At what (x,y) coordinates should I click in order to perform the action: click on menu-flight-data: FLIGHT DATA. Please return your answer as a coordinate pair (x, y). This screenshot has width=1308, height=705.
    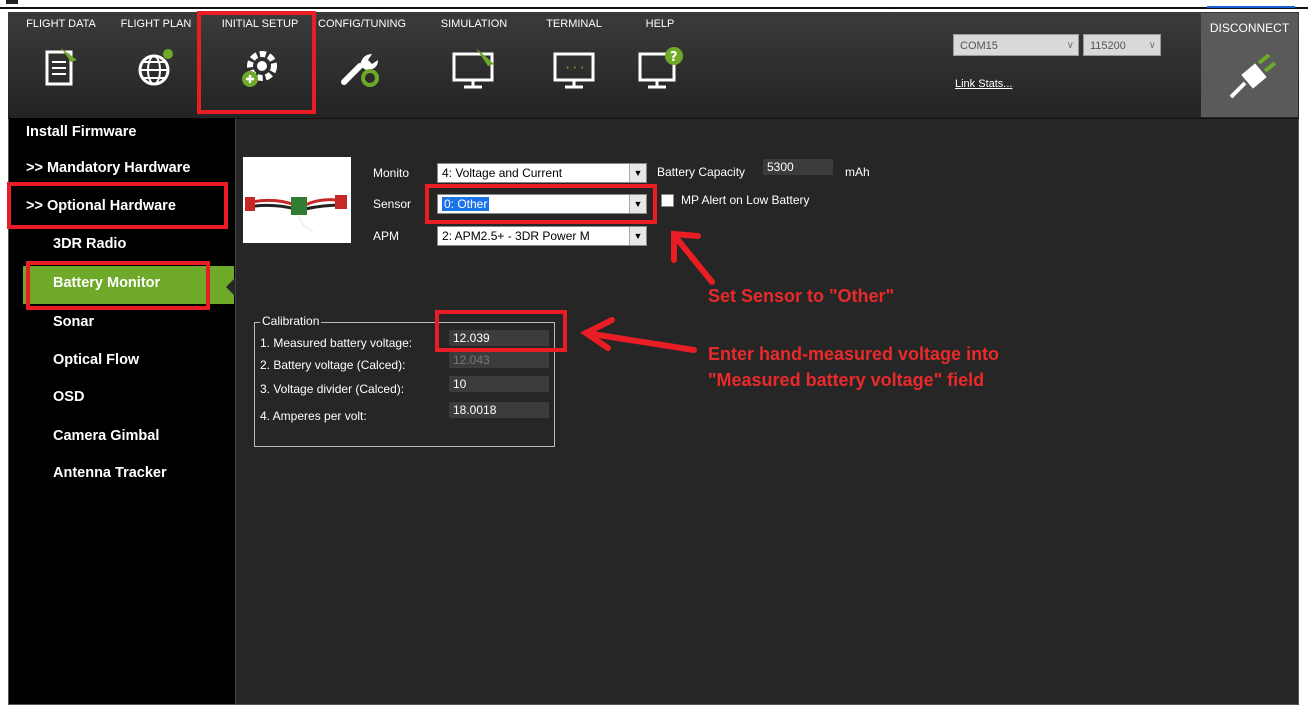
    Looking at the image, I should click on (61, 62).